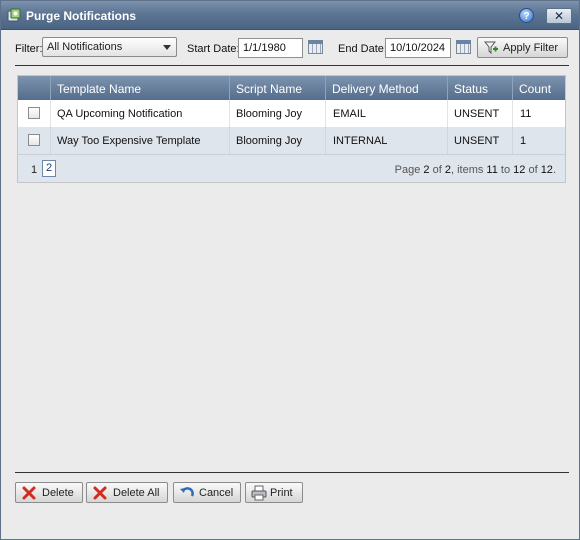 The image size is (580, 540). I want to click on filter-dropdown: All Notifications, so click(109, 47).